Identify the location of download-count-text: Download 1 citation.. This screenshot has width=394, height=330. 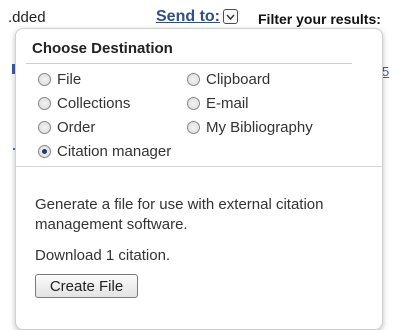
(103, 255).